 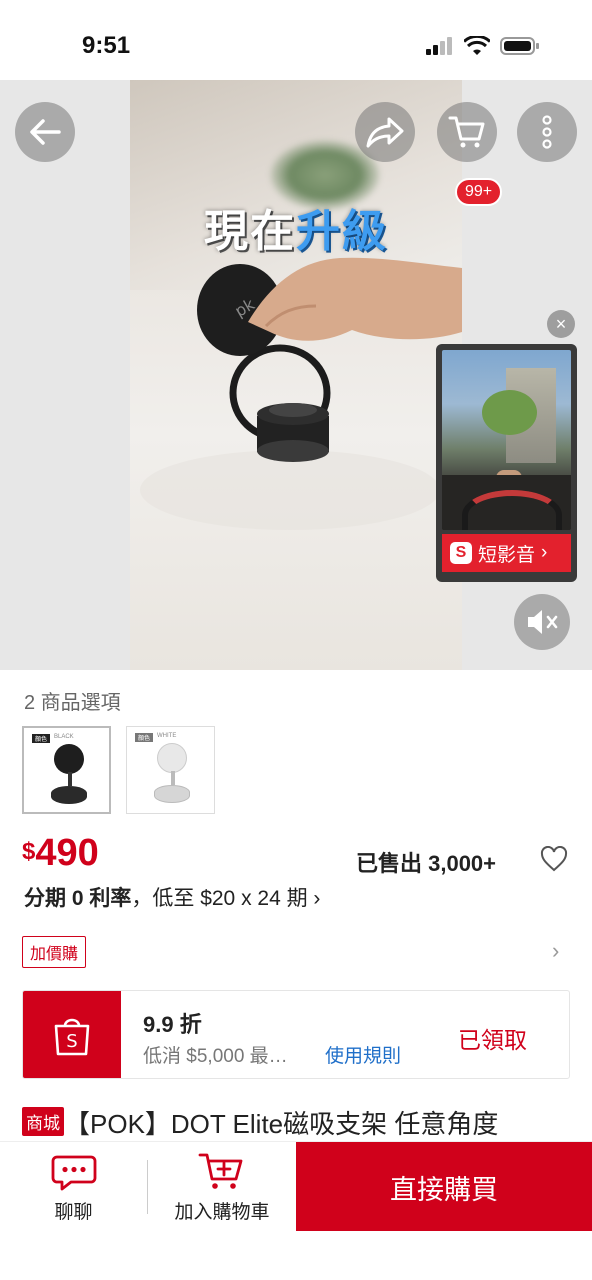 I want to click on mini-player-thumbnail, so click(x=506, y=440).